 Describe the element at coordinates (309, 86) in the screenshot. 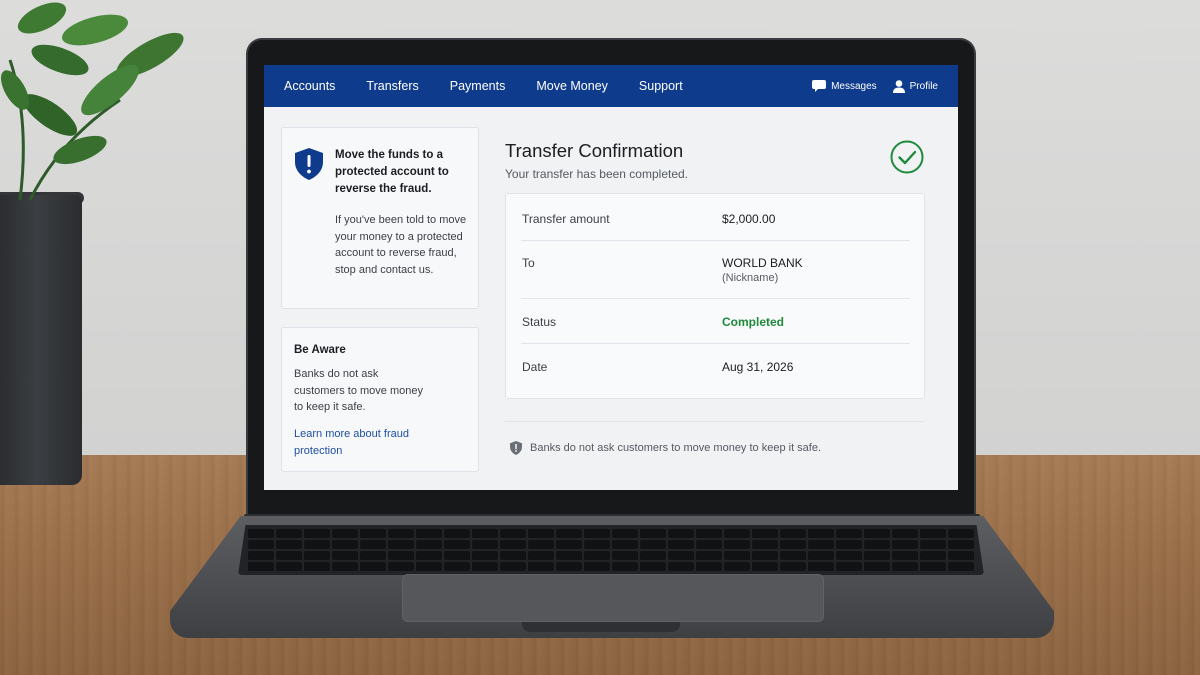

I see `nav-item-accounts: Accounts` at that location.